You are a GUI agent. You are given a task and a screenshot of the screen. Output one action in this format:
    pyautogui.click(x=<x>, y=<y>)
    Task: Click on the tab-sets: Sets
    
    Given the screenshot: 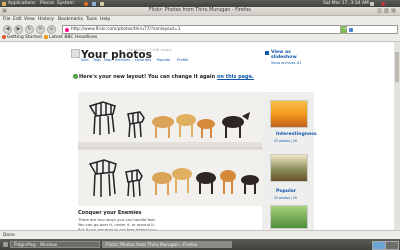 What is the action you would take?
    pyautogui.click(x=85, y=60)
    